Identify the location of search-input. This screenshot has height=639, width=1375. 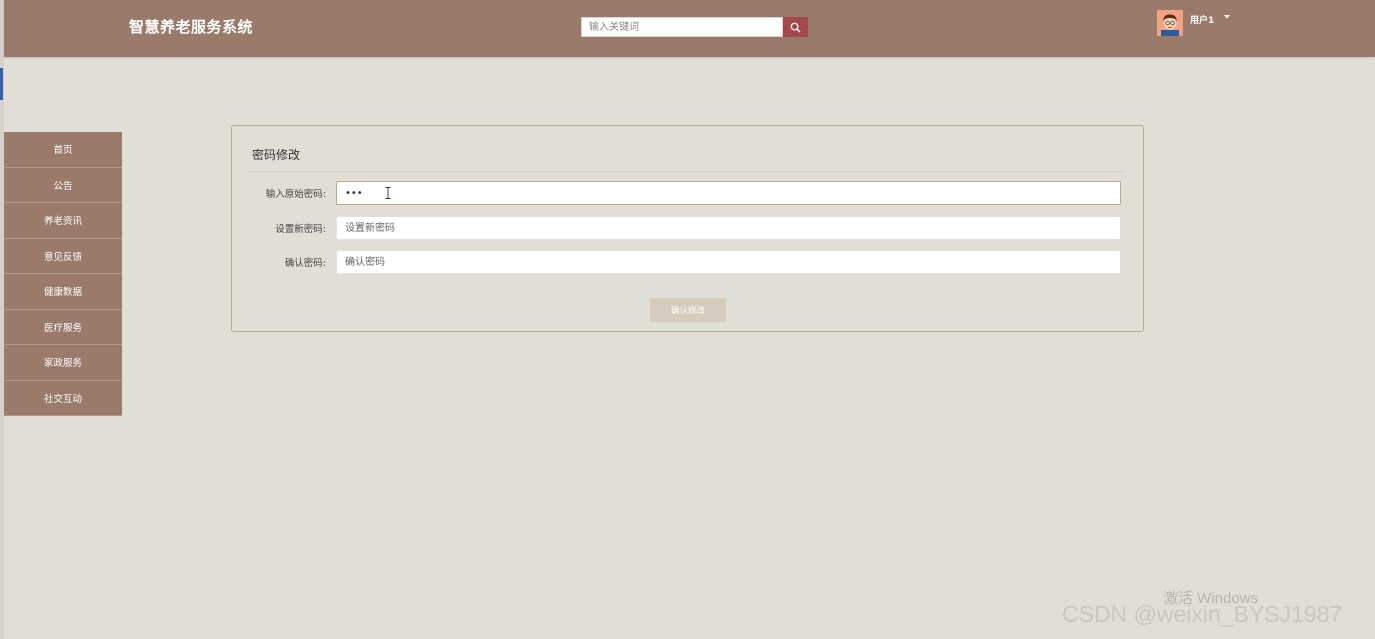
(682, 27).